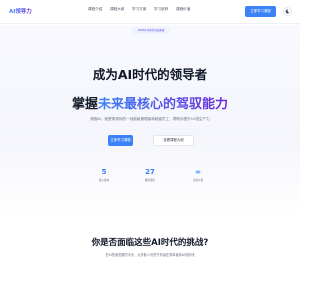 The height and width of the screenshot is (300, 320). I want to click on top-nav-bar: AI领导力 课程介绍 课程大纲 学习方案 学习收获 课程价值 立即学习课程, so click(150, 12).